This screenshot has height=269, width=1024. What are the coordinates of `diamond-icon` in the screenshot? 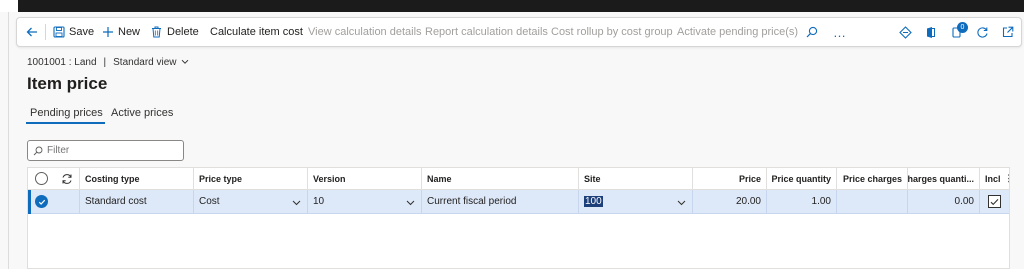 It's located at (905, 32).